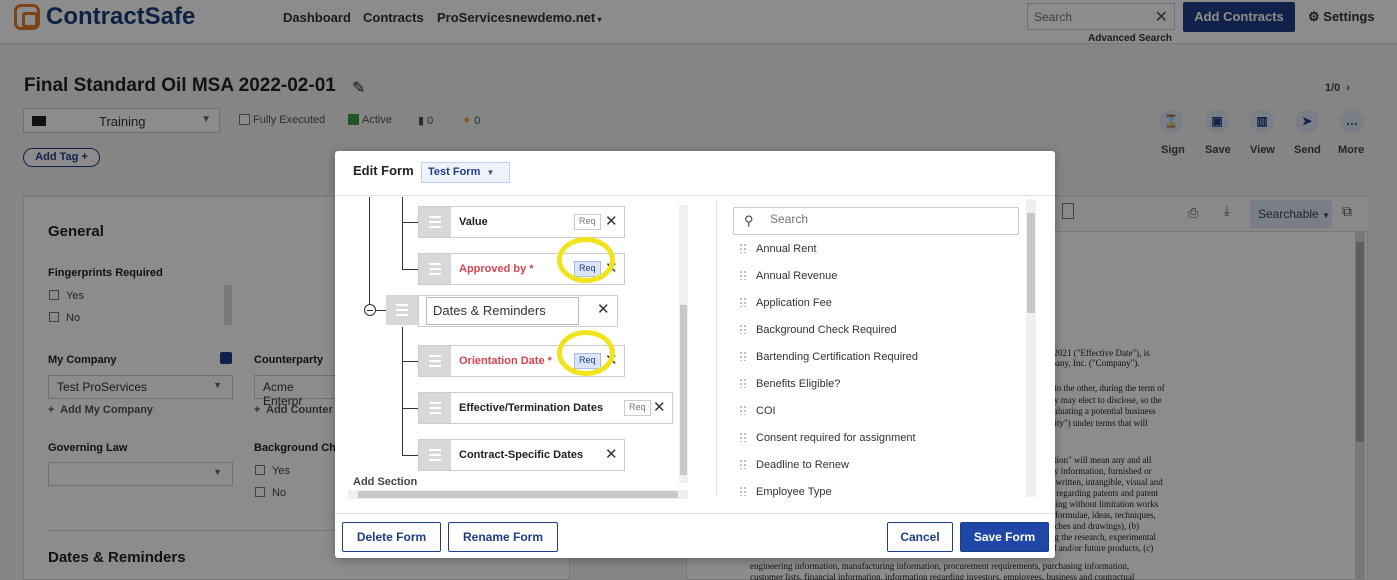 The height and width of the screenshot is (580, 1397). I want to click on available-field-item: COI, so click(757, 411).